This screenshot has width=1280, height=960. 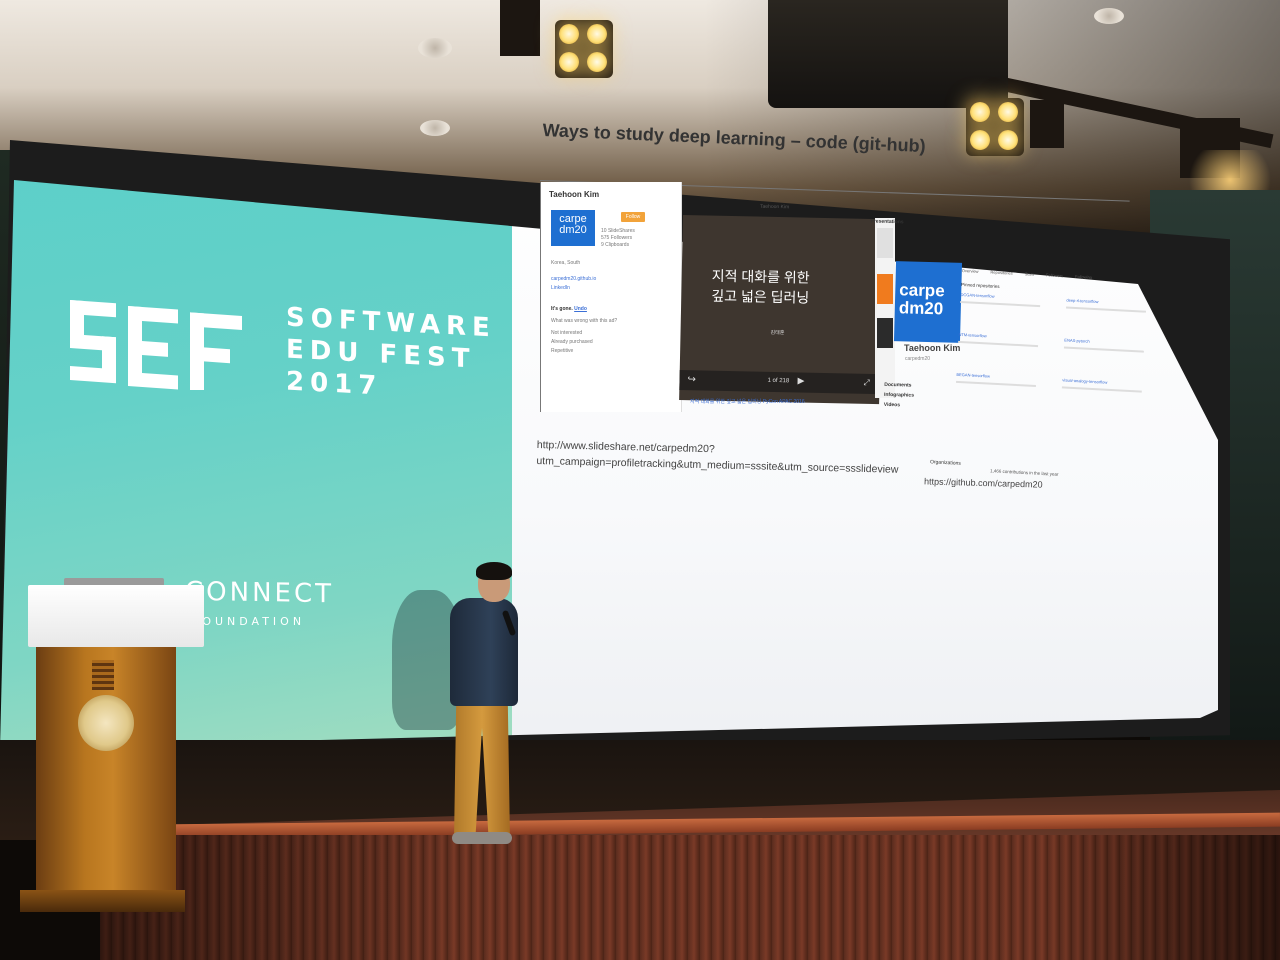 I want to click on follow-button: Follow, so click(x=633, y=217).